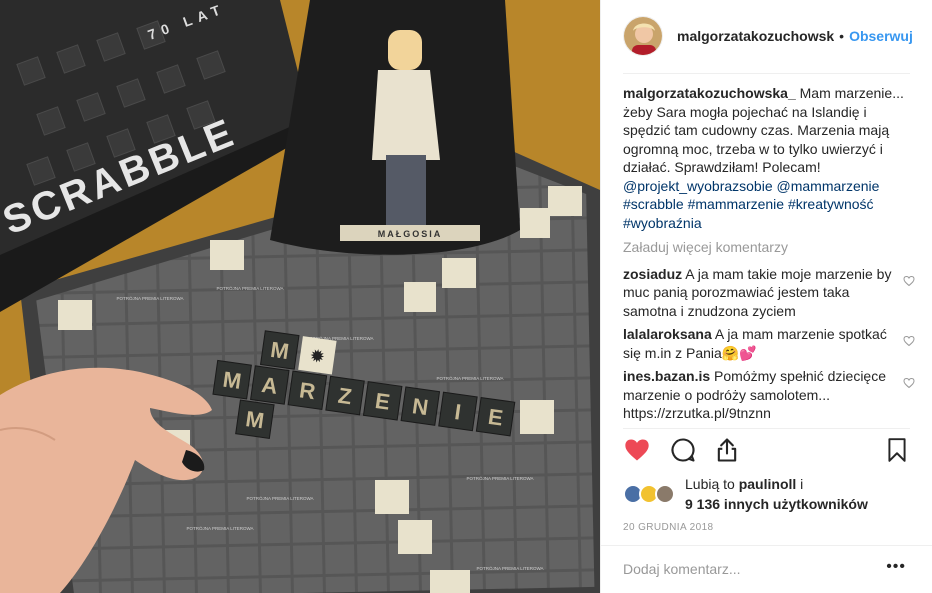  I want to click on comment-username: lalalaroksana, so click(667, 334).